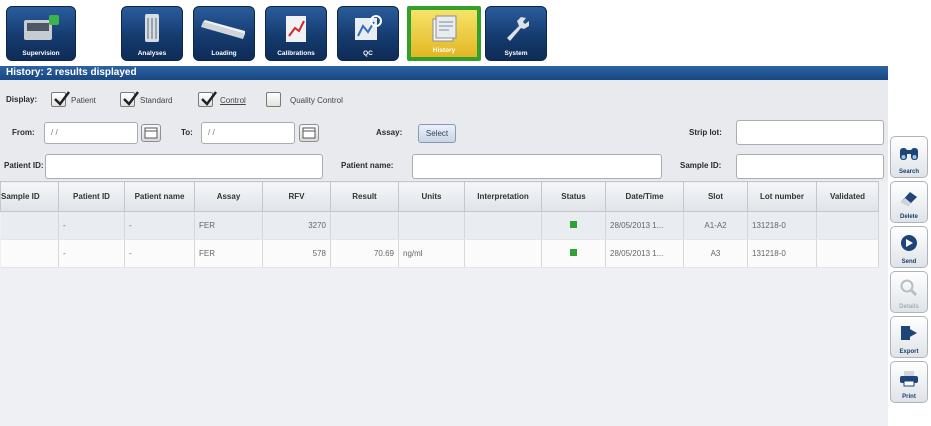  What do you see at coordinates (159, 196) in the screenshot?
I see `col-patient-name: Patient name` at bounding box center [159, 196].